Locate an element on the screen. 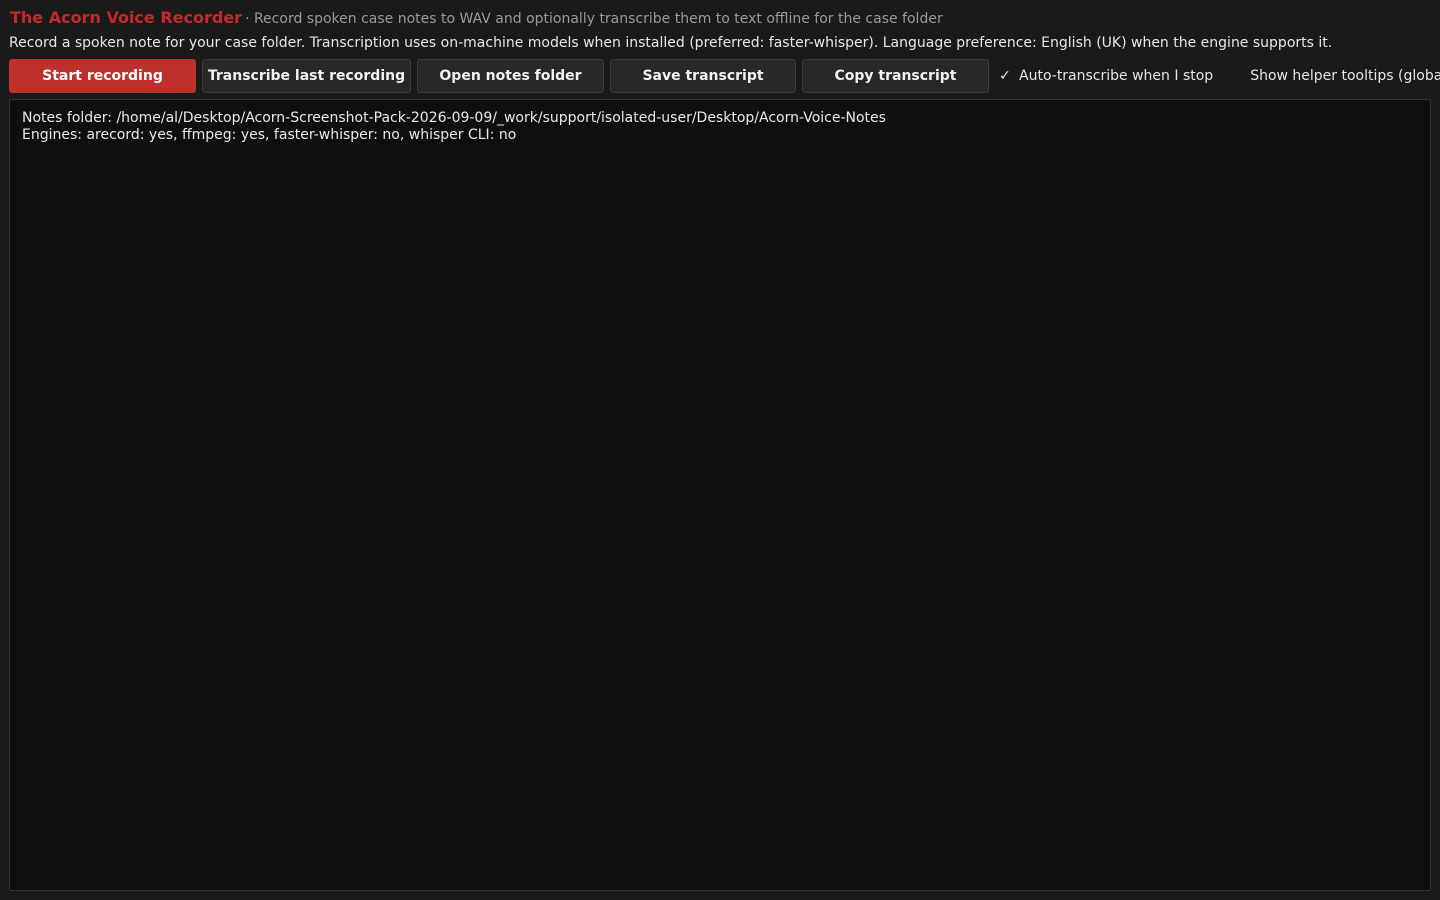 This screenshot has height=900, width=1440. save-transcript-button: Save transcript is located at coordinates (703, 76).